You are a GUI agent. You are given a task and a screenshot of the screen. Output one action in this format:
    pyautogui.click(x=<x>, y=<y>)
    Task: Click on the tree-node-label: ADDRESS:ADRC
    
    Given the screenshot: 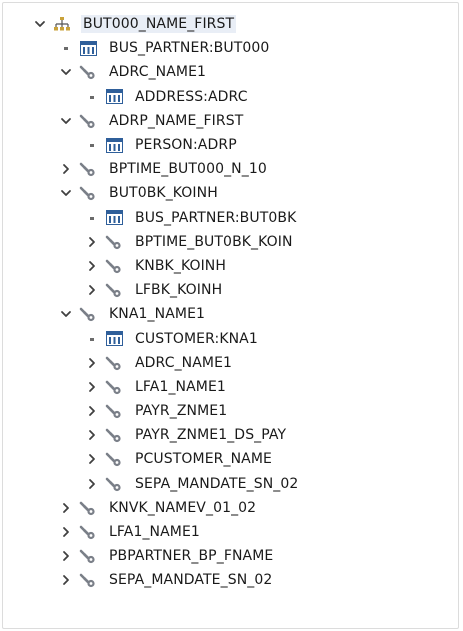 What is the action you would take?
    pyautogui.click(x=191, y=97)
    